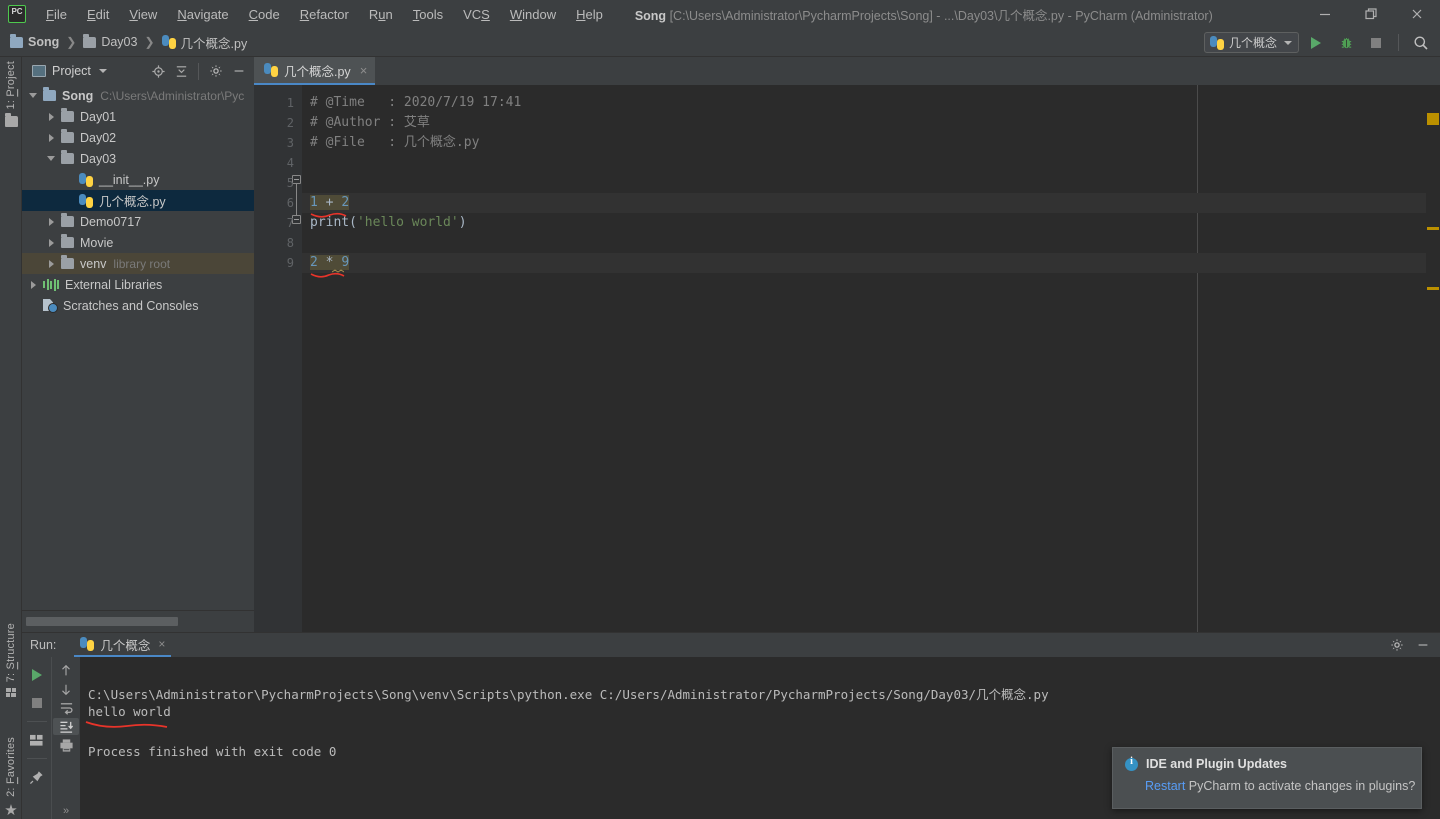 This screenshot has width=1440, height=819. Describe the element at coordinates (119, 42) in the screenshot. I see `breadcrumb-label: Day03` at that location.